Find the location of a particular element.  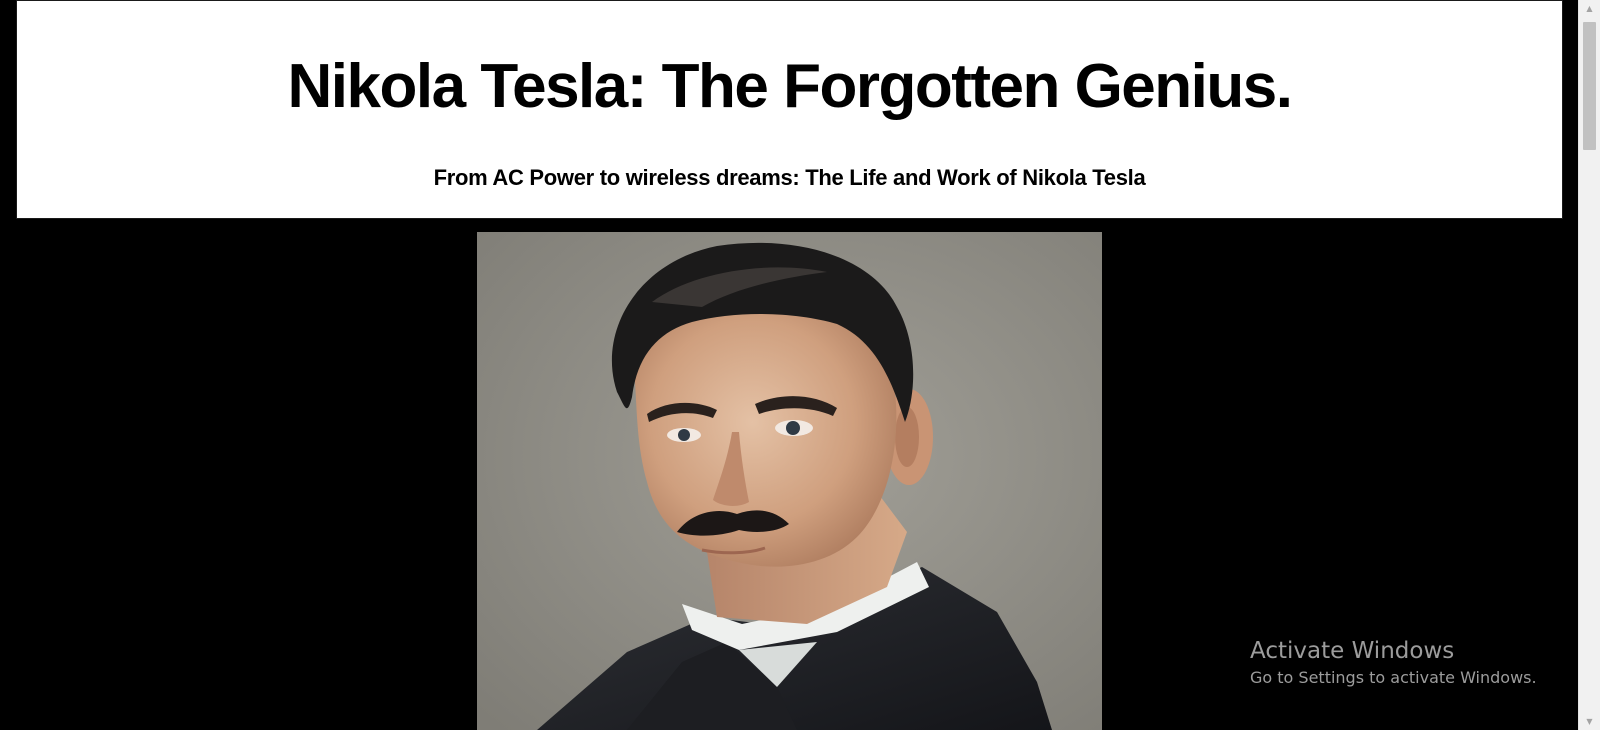

scrollbar-thumb is located at coordinates (1589, 86).